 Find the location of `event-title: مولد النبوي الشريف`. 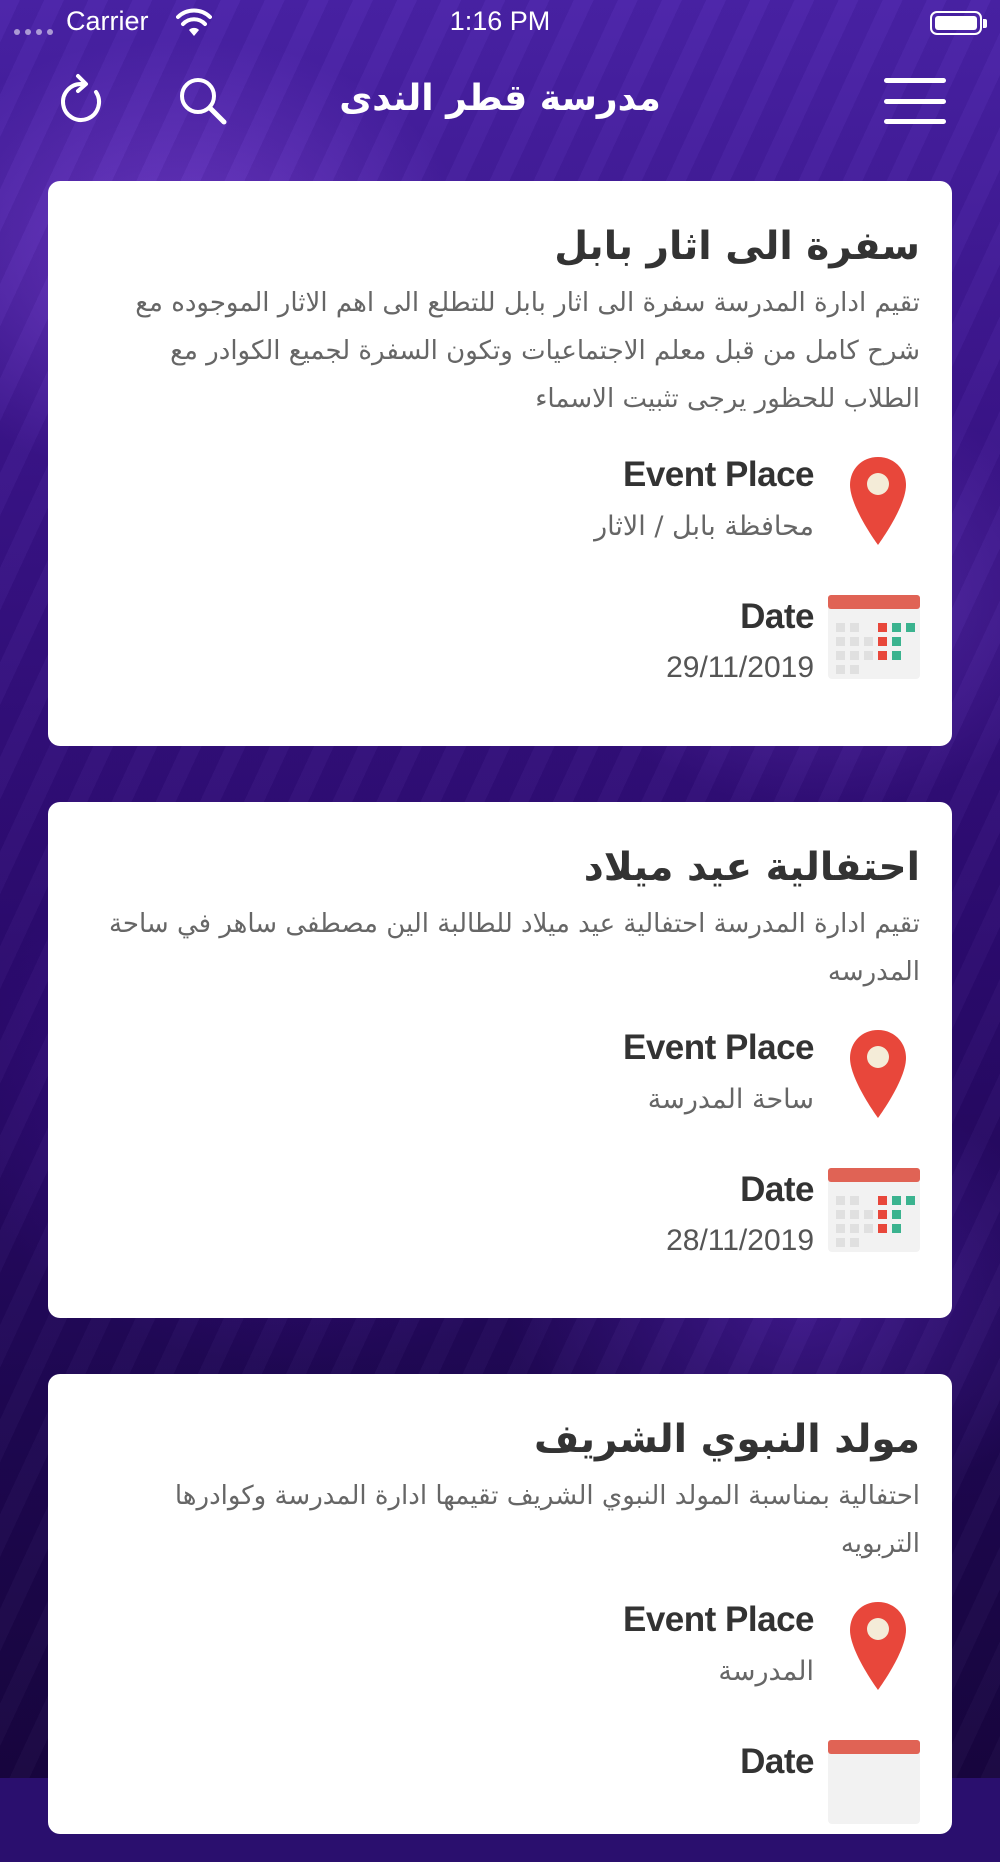

event-title: مولد النبوي الشريف is located at coordinates (726, 1439).